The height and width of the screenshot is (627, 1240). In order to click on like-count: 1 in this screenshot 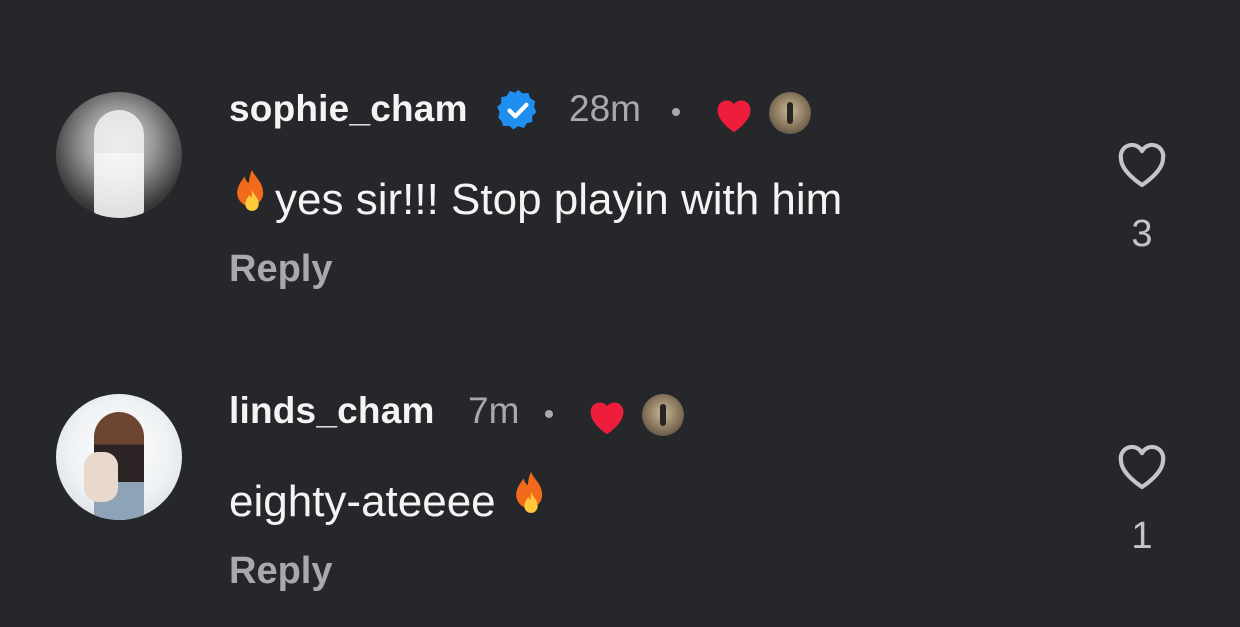, I will do `click(1142, 536)`.